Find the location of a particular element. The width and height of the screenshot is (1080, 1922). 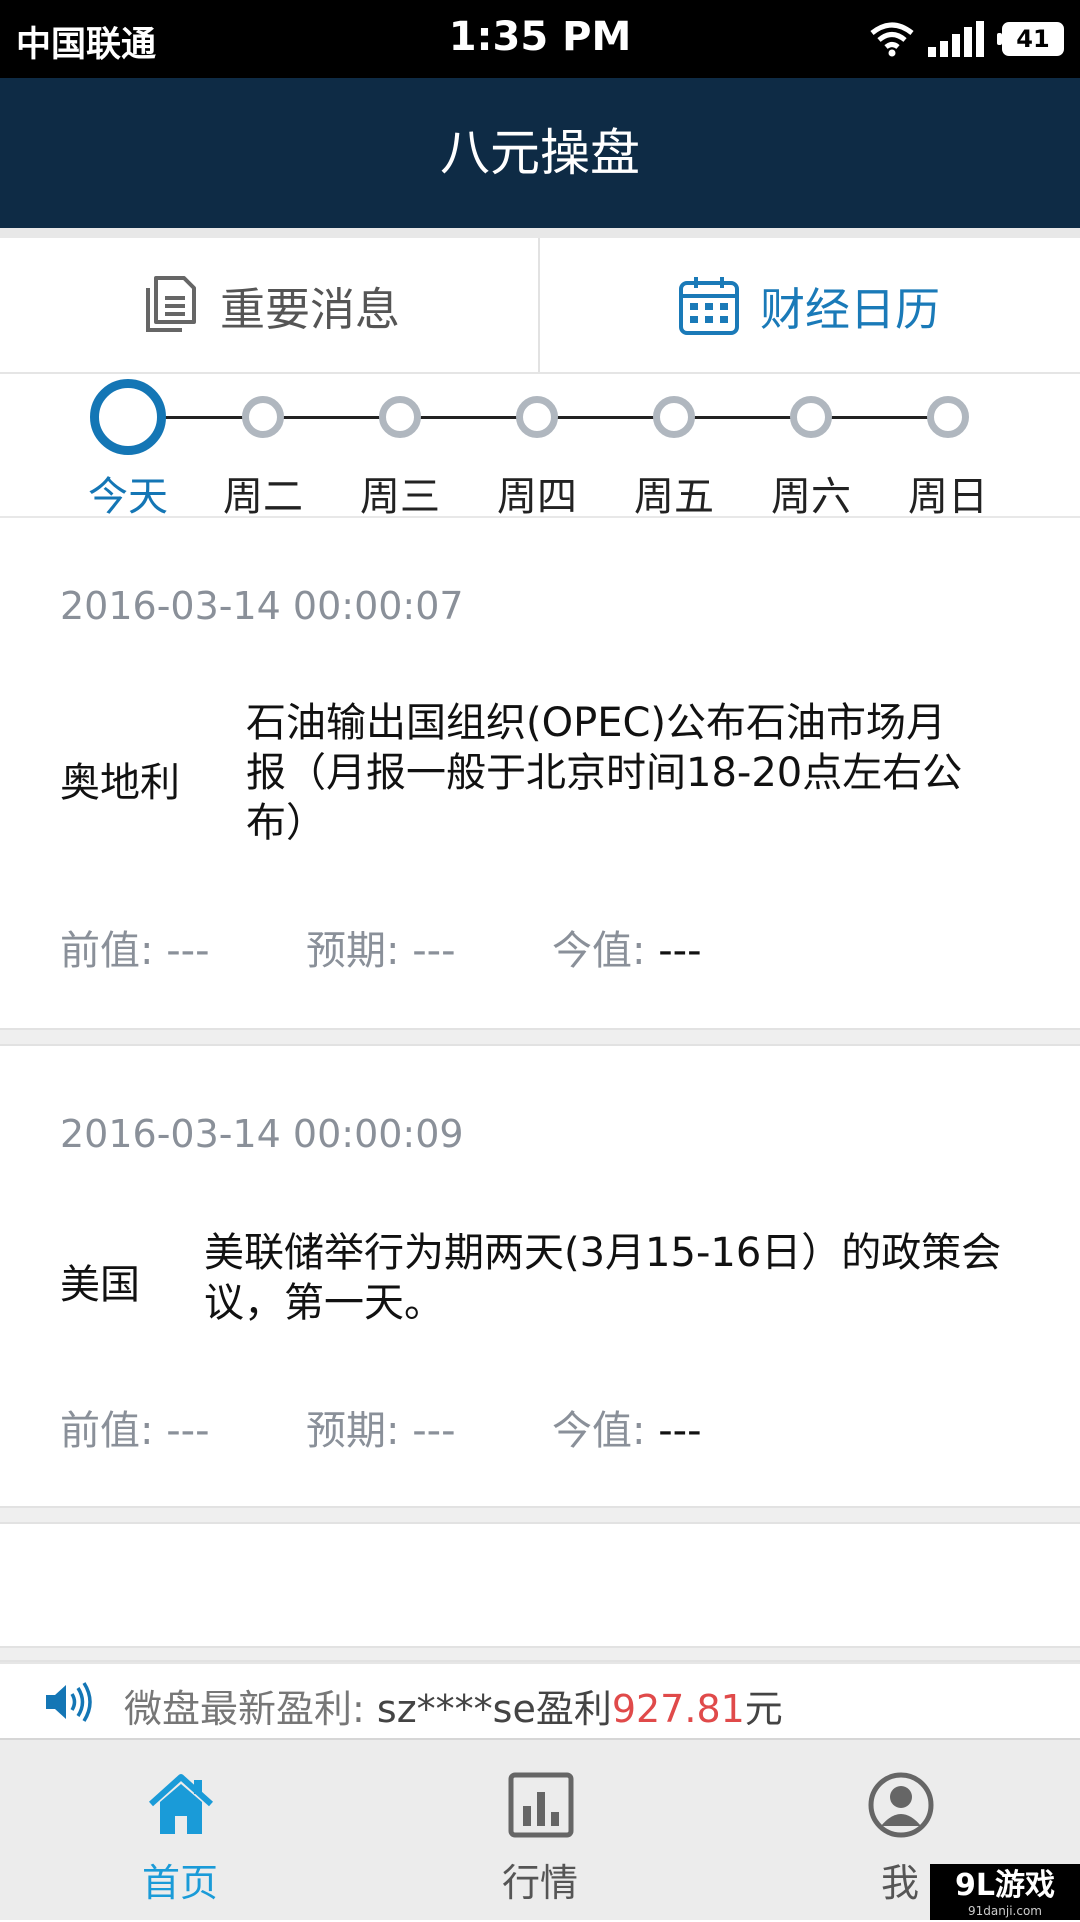

day-label-thu: 周四 is located at coordinates (537, 493).